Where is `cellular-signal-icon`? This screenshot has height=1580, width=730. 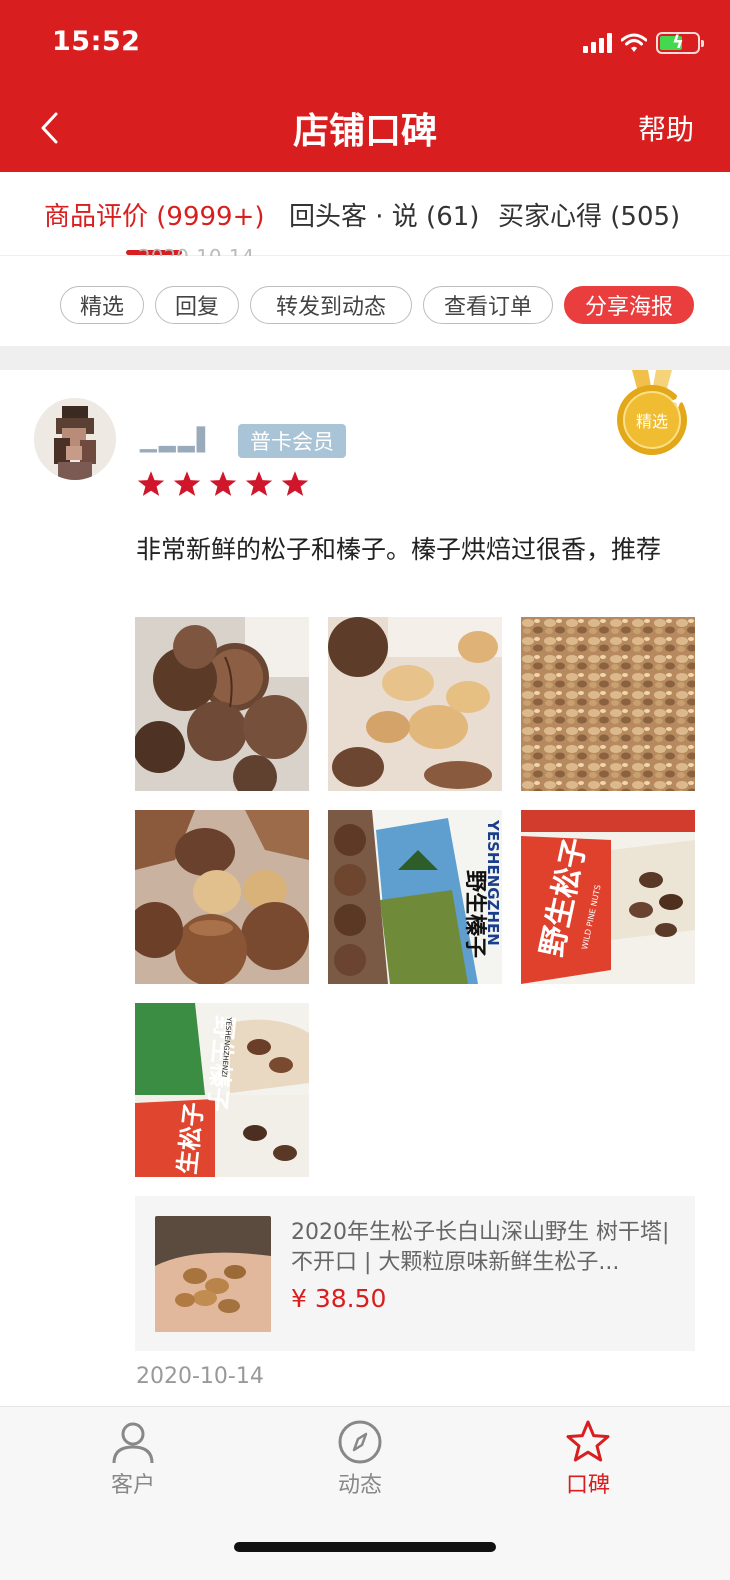
cellular-signal-icon is located at coordinates (597, 43).